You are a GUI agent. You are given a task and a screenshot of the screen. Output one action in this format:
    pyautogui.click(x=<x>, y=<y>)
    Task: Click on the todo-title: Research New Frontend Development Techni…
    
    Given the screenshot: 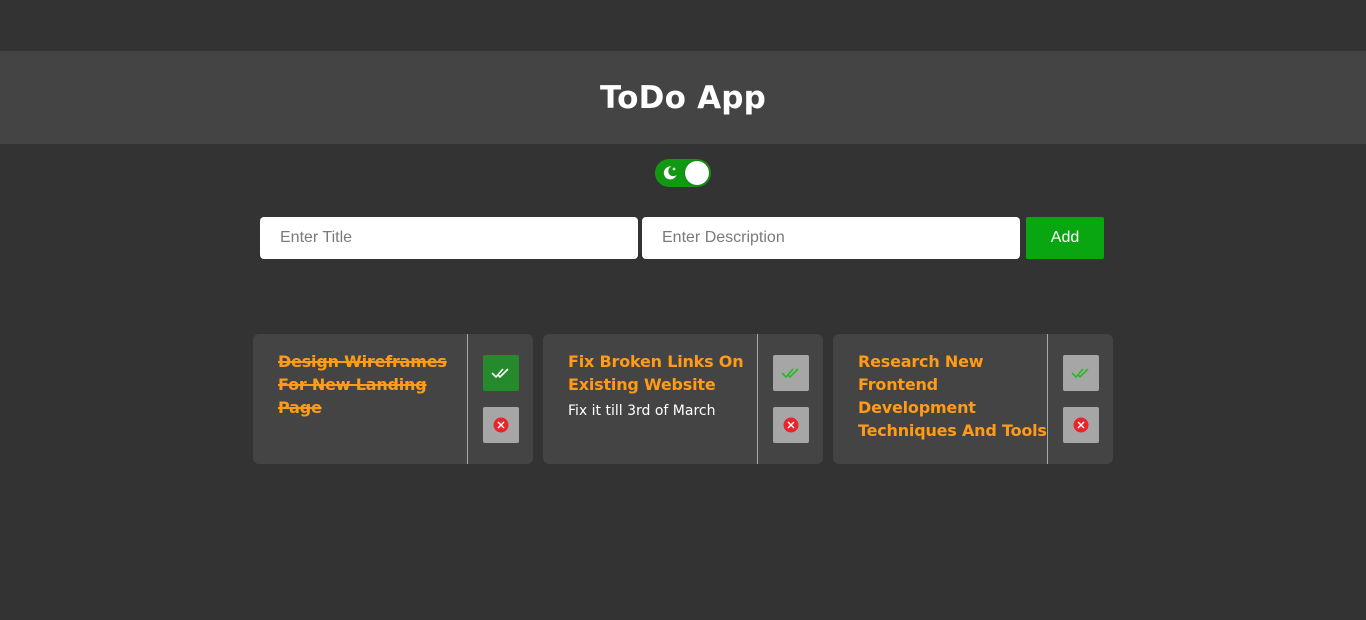 What is the action you would take?
    pyautogui.click(x=952, y=396)
    